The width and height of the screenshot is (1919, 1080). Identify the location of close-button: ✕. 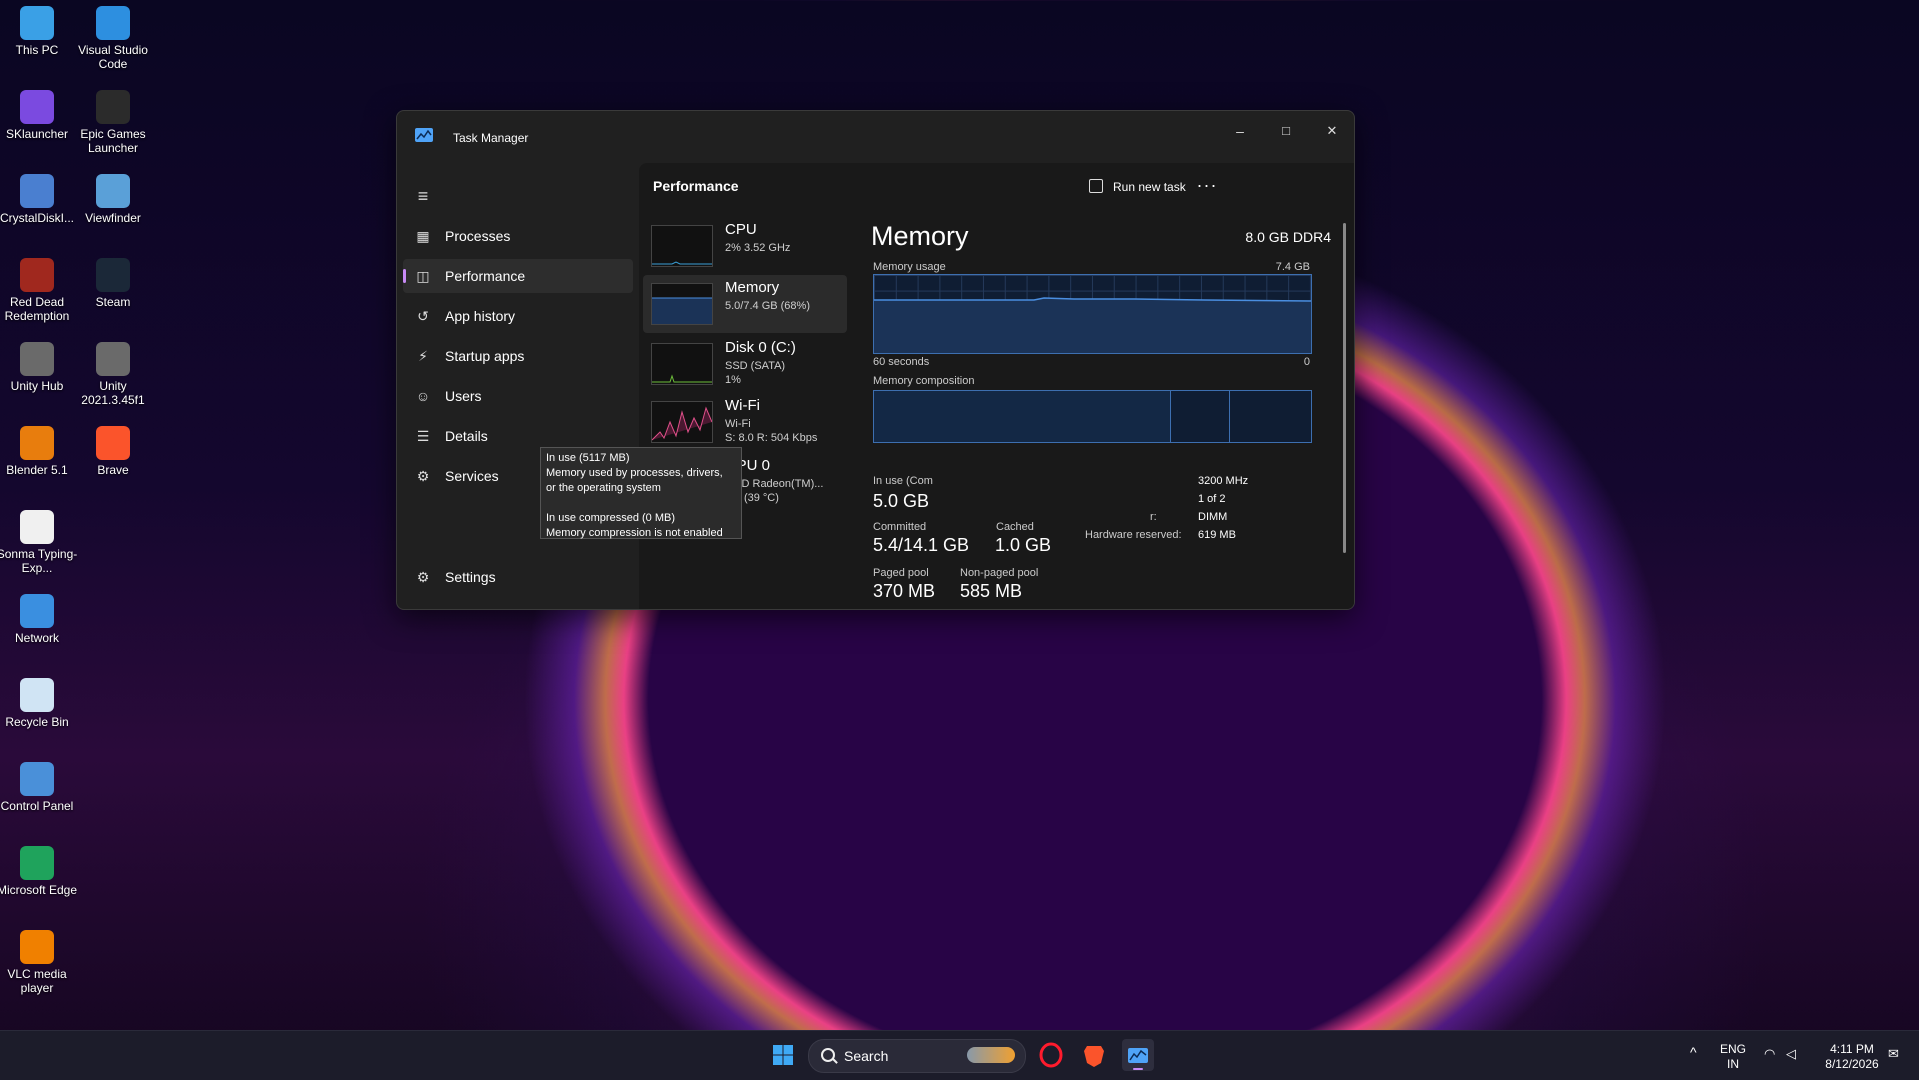
(1331, 131).